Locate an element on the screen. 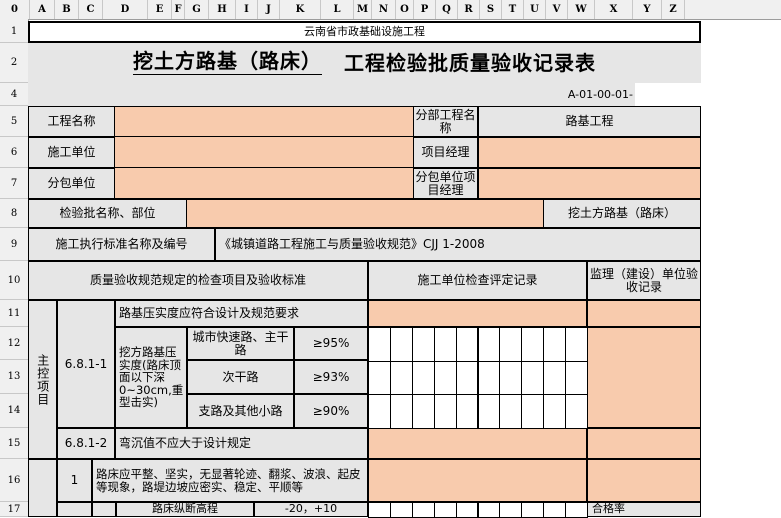  row-header-1: 1 is located at coordinates (14, 32).